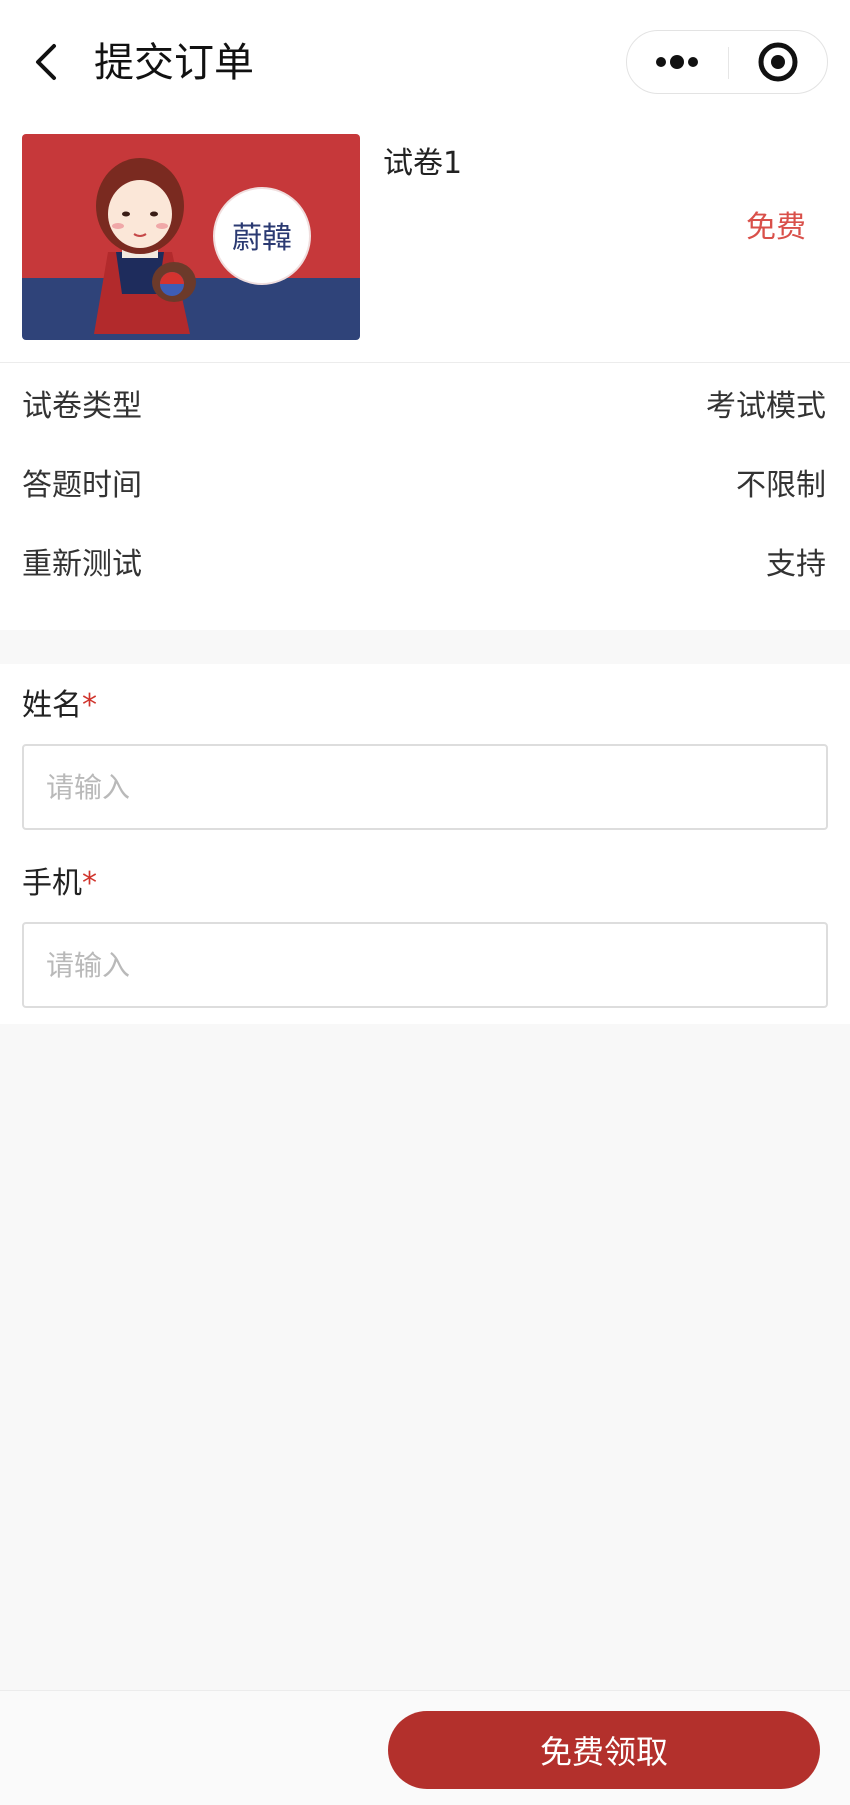 The height and width of the screenshot is (1805, 850). I want to click on info-label: 试卷类型, so click(82, 406).